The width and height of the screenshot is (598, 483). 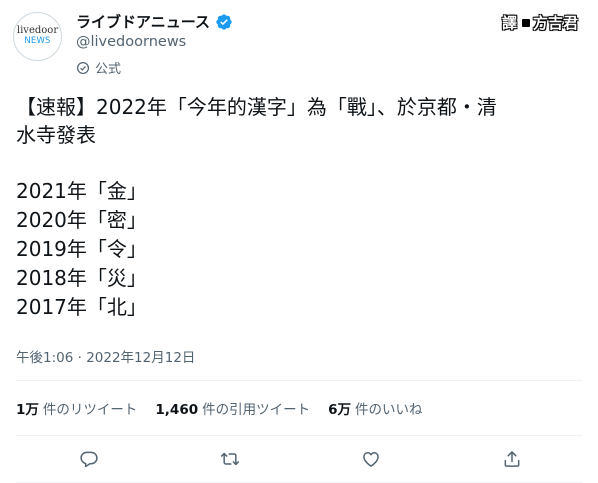 I want to click on tweet-timestamp: 午後1:06 · 2022年12月12日, so click(x=105, y=356).